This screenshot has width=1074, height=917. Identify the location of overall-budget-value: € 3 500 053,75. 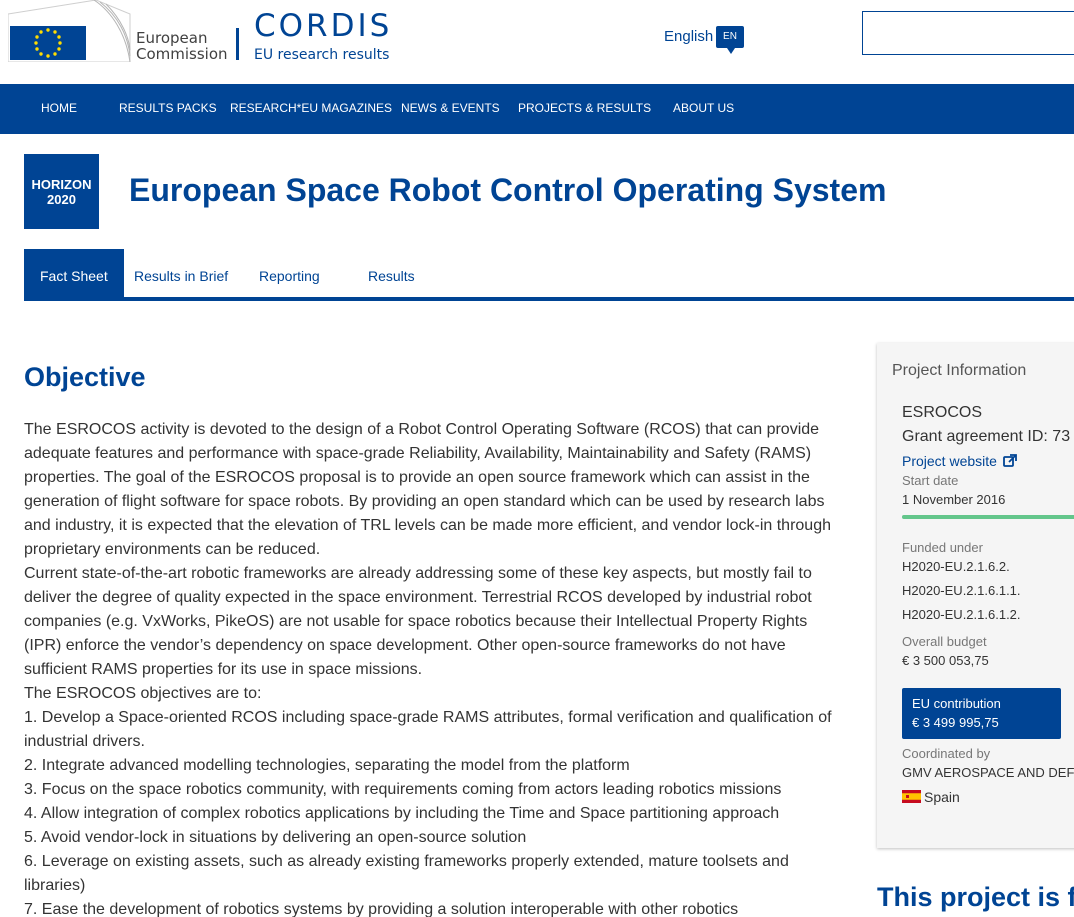
(945, 660).